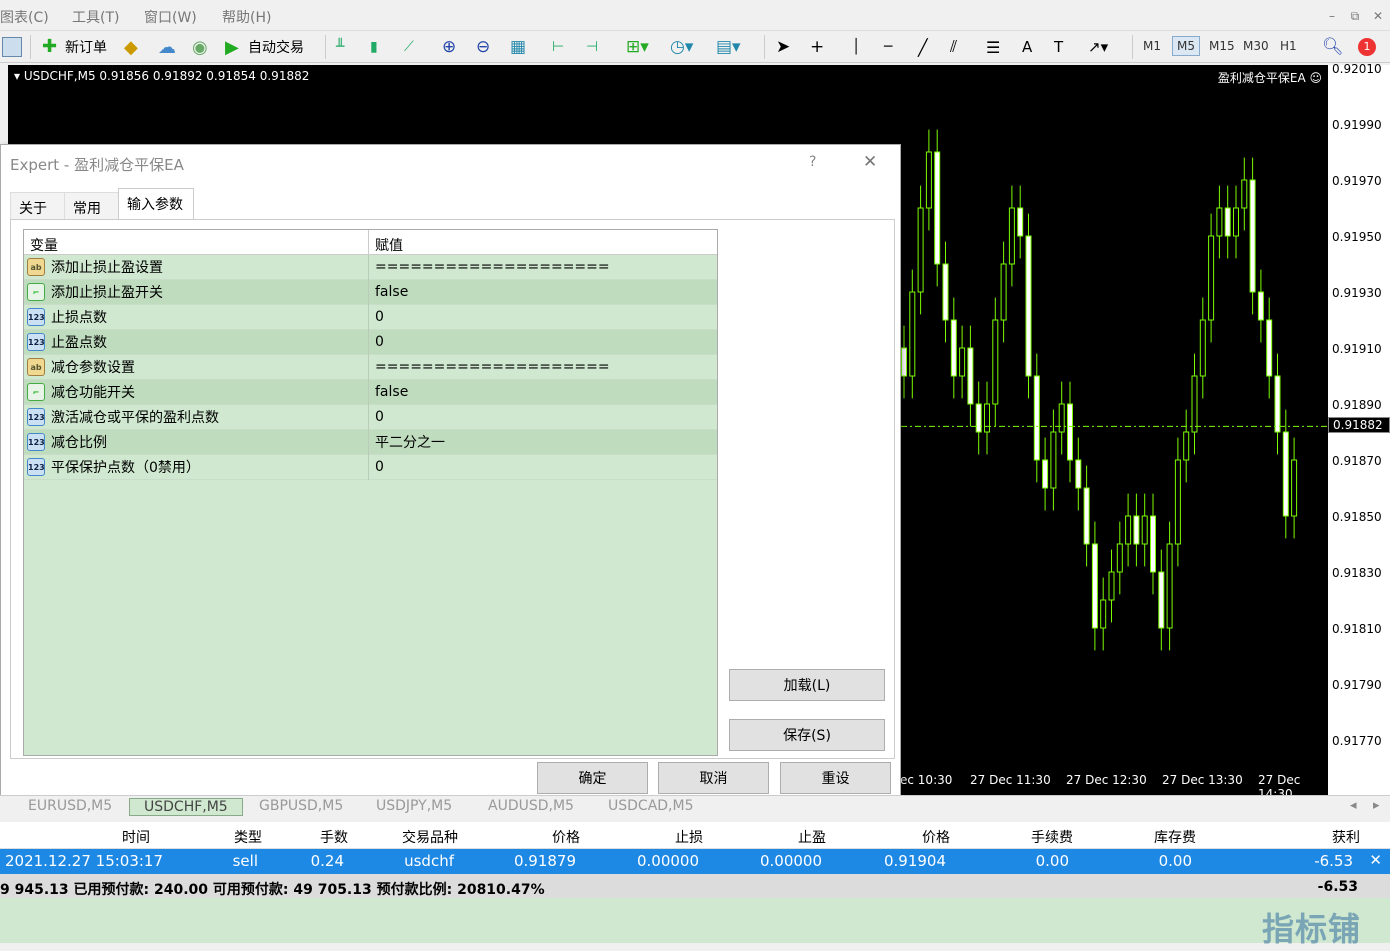 The image size is (1390, 951). I want to click on tile-windows-icon: ▦, so click(518, 47).